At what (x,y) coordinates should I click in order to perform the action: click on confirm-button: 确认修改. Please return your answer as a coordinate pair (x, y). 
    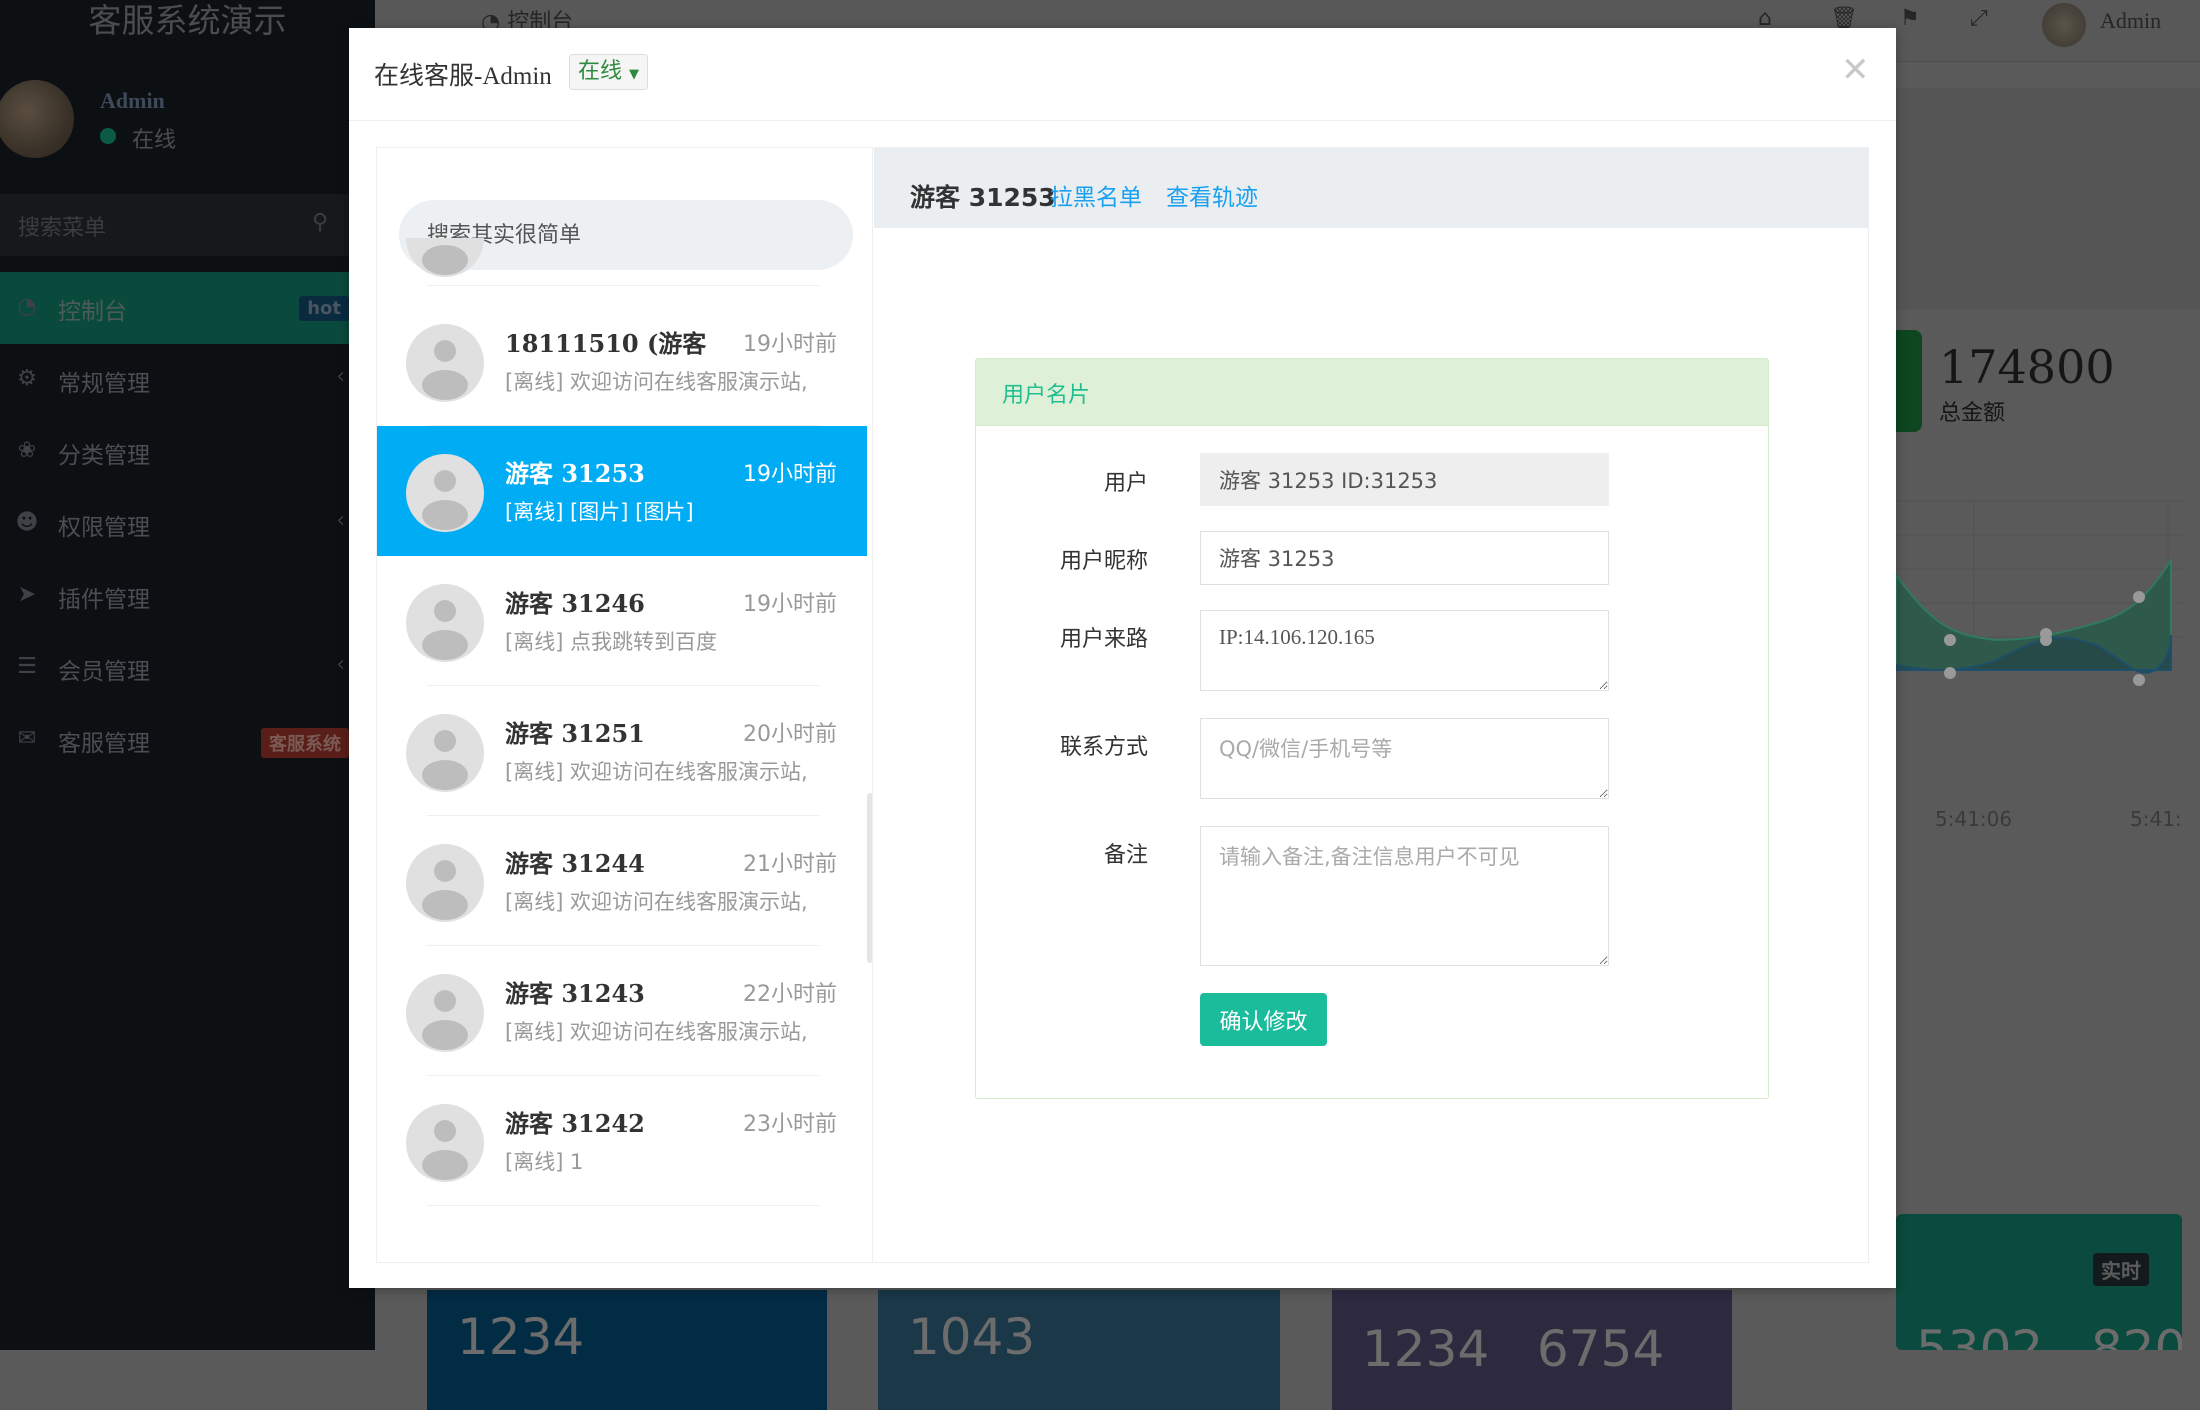
    Looking at the image, I should click on (1263, 1019).